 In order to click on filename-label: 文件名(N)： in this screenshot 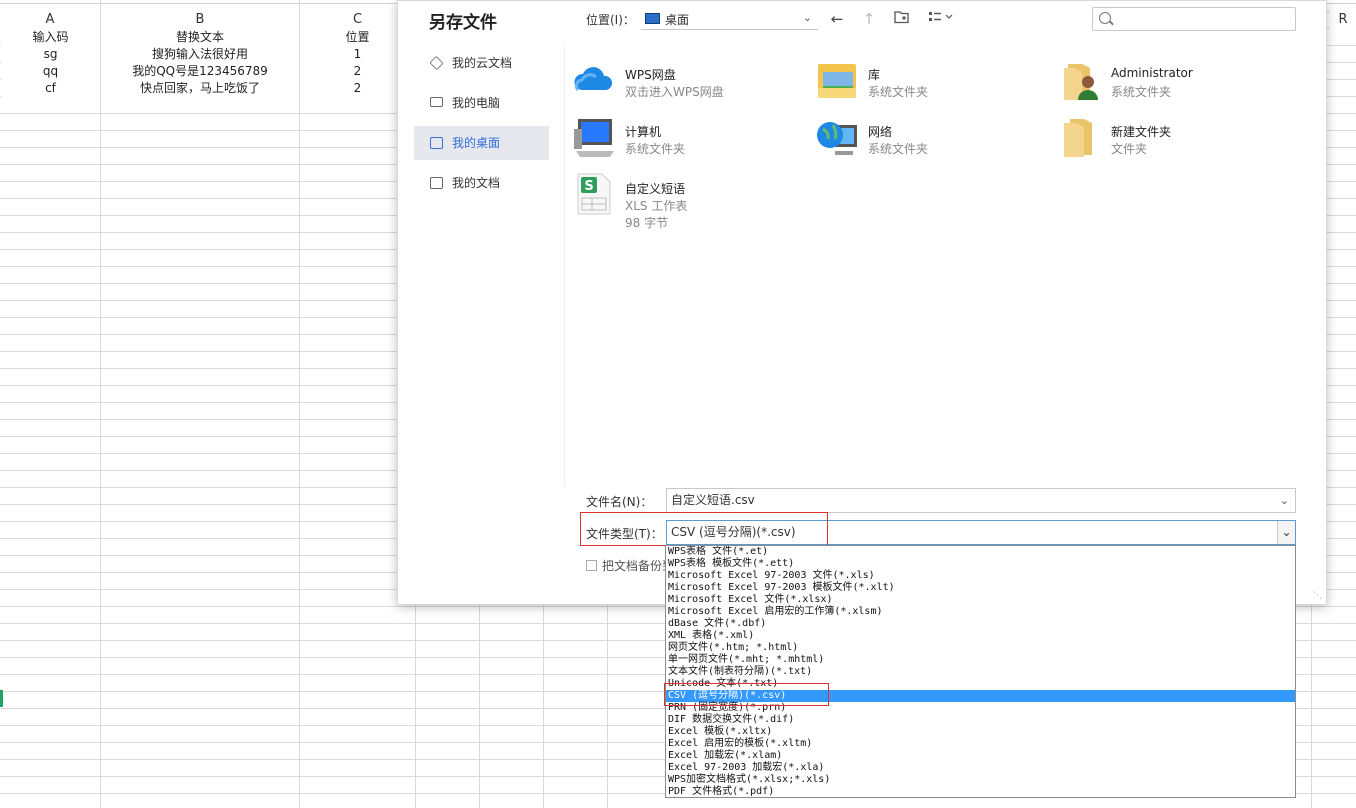, I will do `click(619, 502)`.